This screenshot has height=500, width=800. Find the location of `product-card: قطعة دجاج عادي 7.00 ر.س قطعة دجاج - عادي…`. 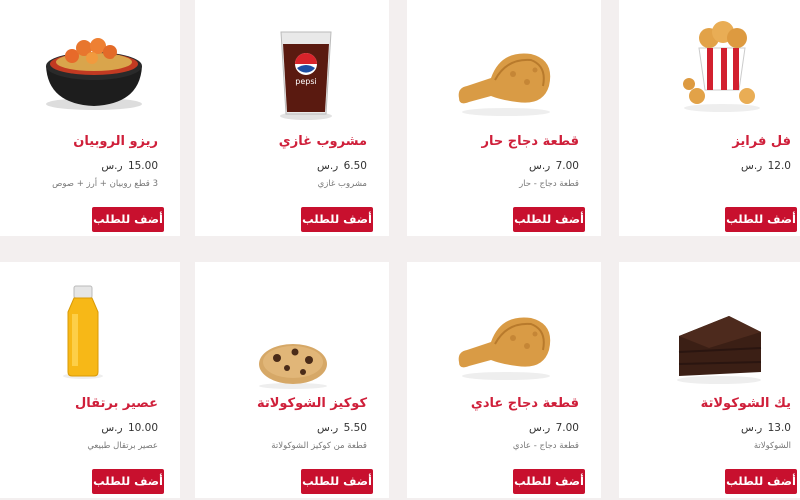

product-card: قطعة دجاج عادي 7.00 ر.س قطعة دجاج - عادي… is located at coordinates (504, 380).